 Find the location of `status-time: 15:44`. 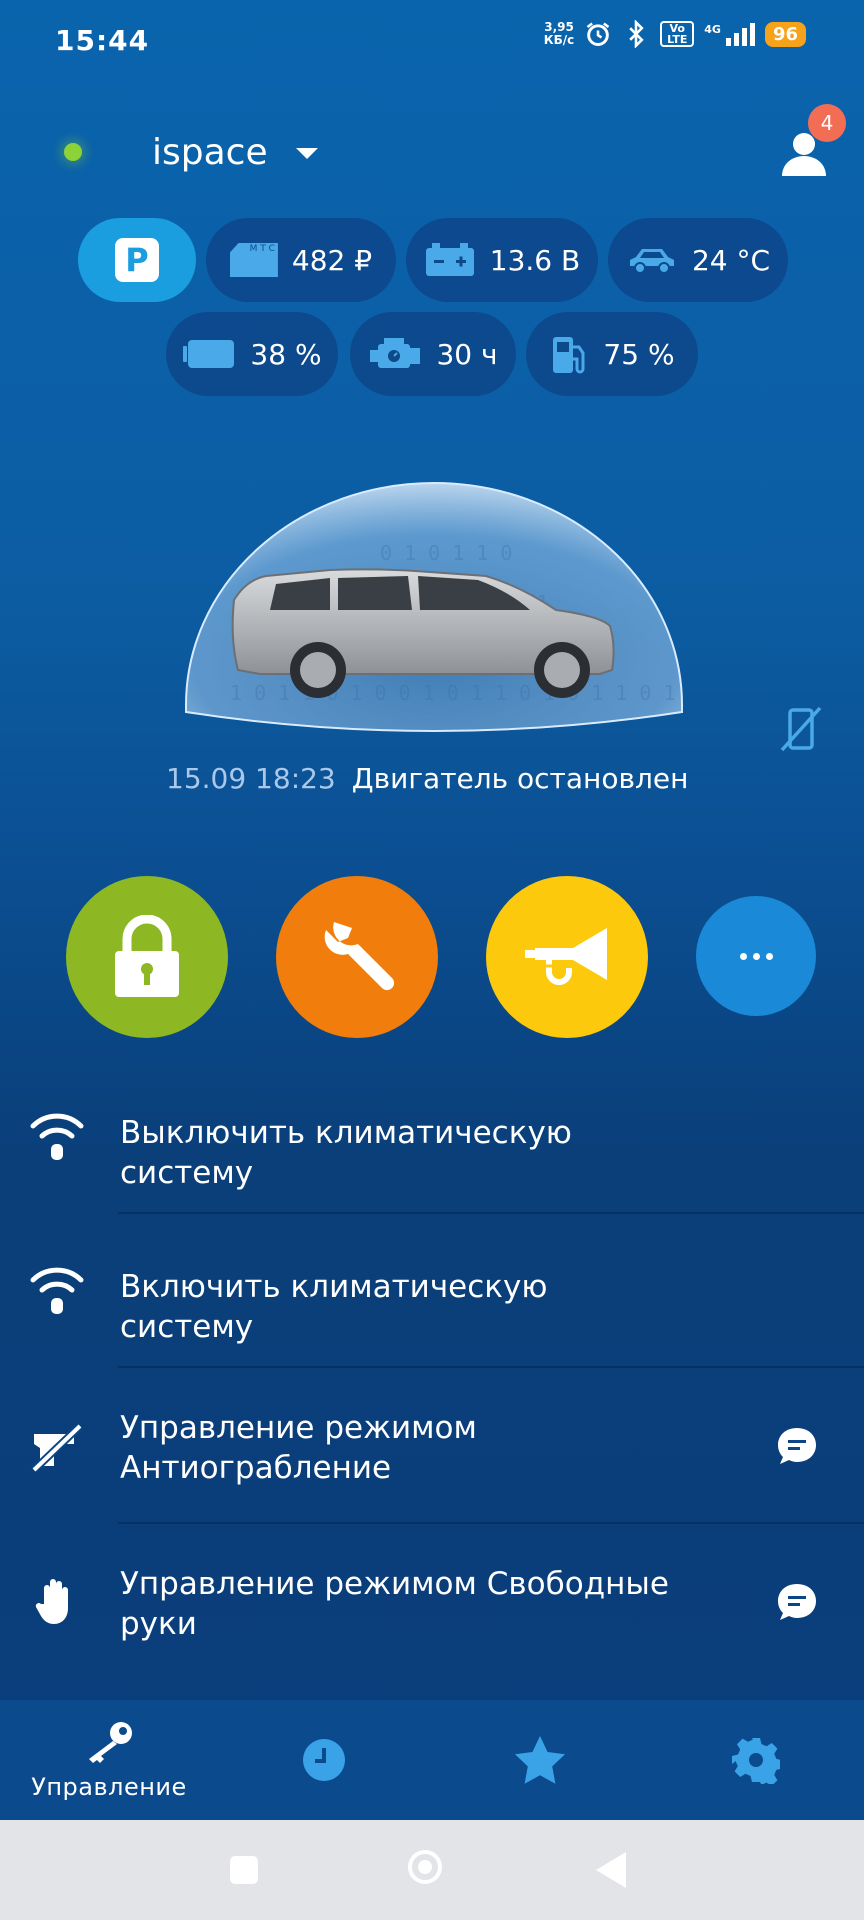

status-time: 15:44 is located at coordinates (102, 40).